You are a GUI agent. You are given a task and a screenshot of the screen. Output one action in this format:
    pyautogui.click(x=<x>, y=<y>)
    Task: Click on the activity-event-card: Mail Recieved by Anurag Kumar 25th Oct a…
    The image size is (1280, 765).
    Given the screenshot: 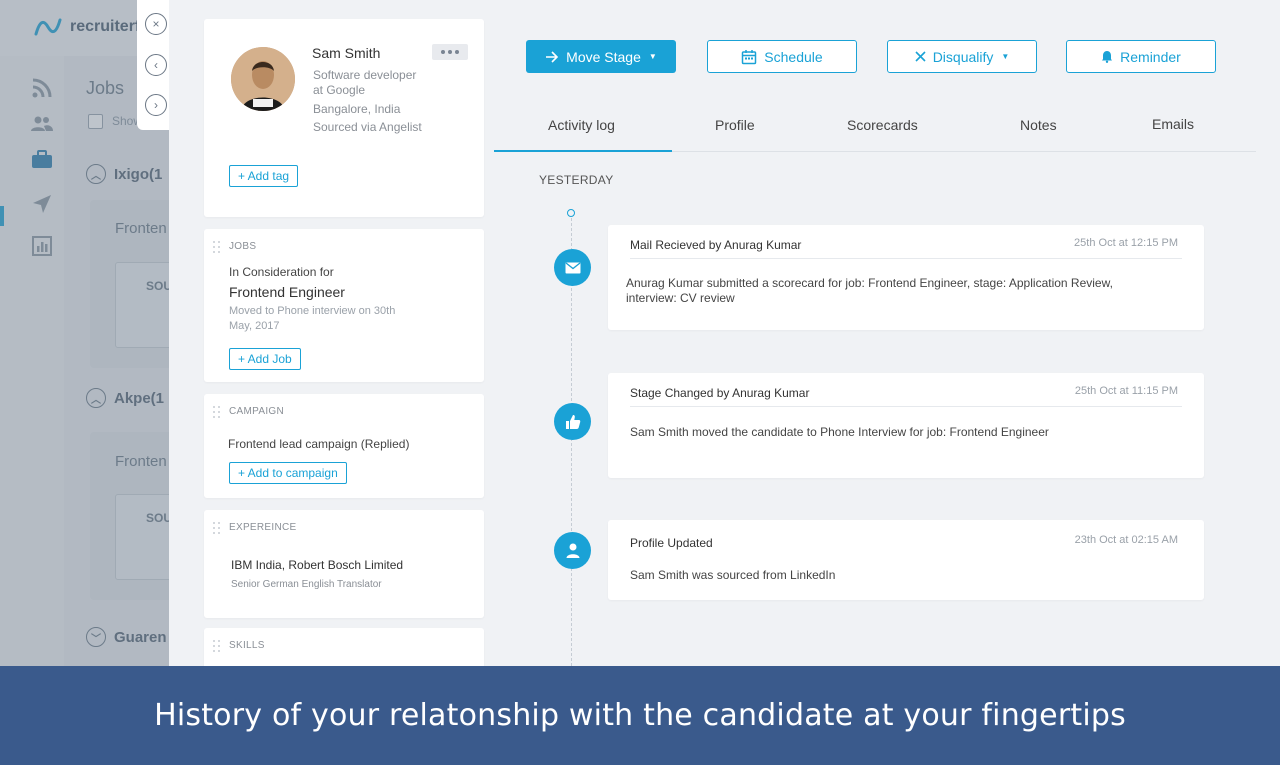 What is the action you would take?
    pyautogui.click(x=906, y=277)
    